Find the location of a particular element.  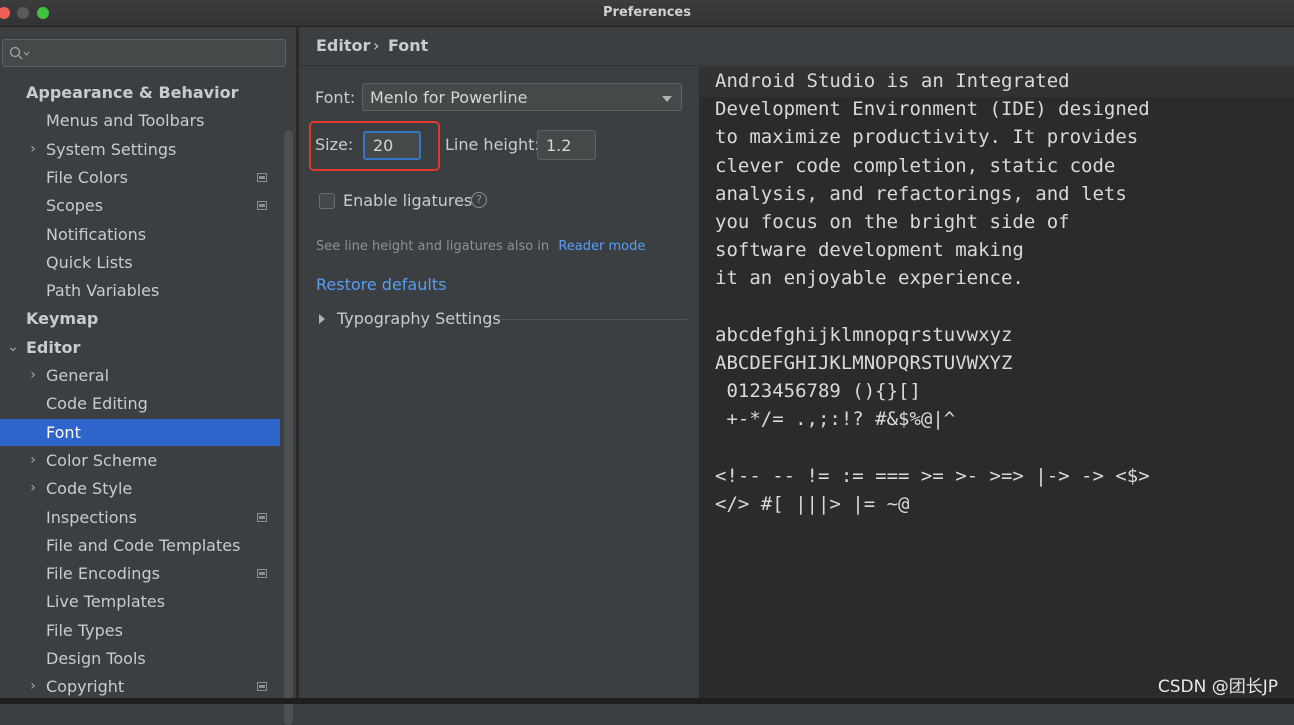

preview-line: Development Environment (IDE) designed is located at coordinates (932, 109).